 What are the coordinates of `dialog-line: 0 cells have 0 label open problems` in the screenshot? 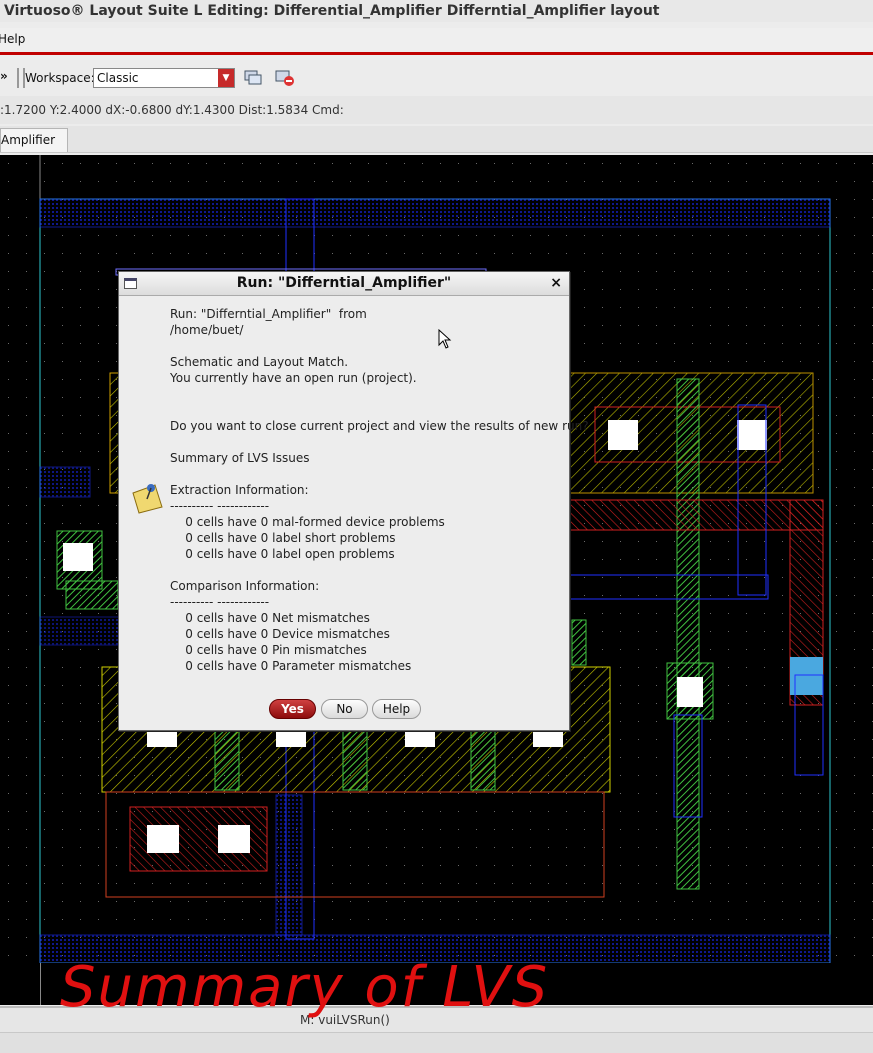 It's located at (282, 554).